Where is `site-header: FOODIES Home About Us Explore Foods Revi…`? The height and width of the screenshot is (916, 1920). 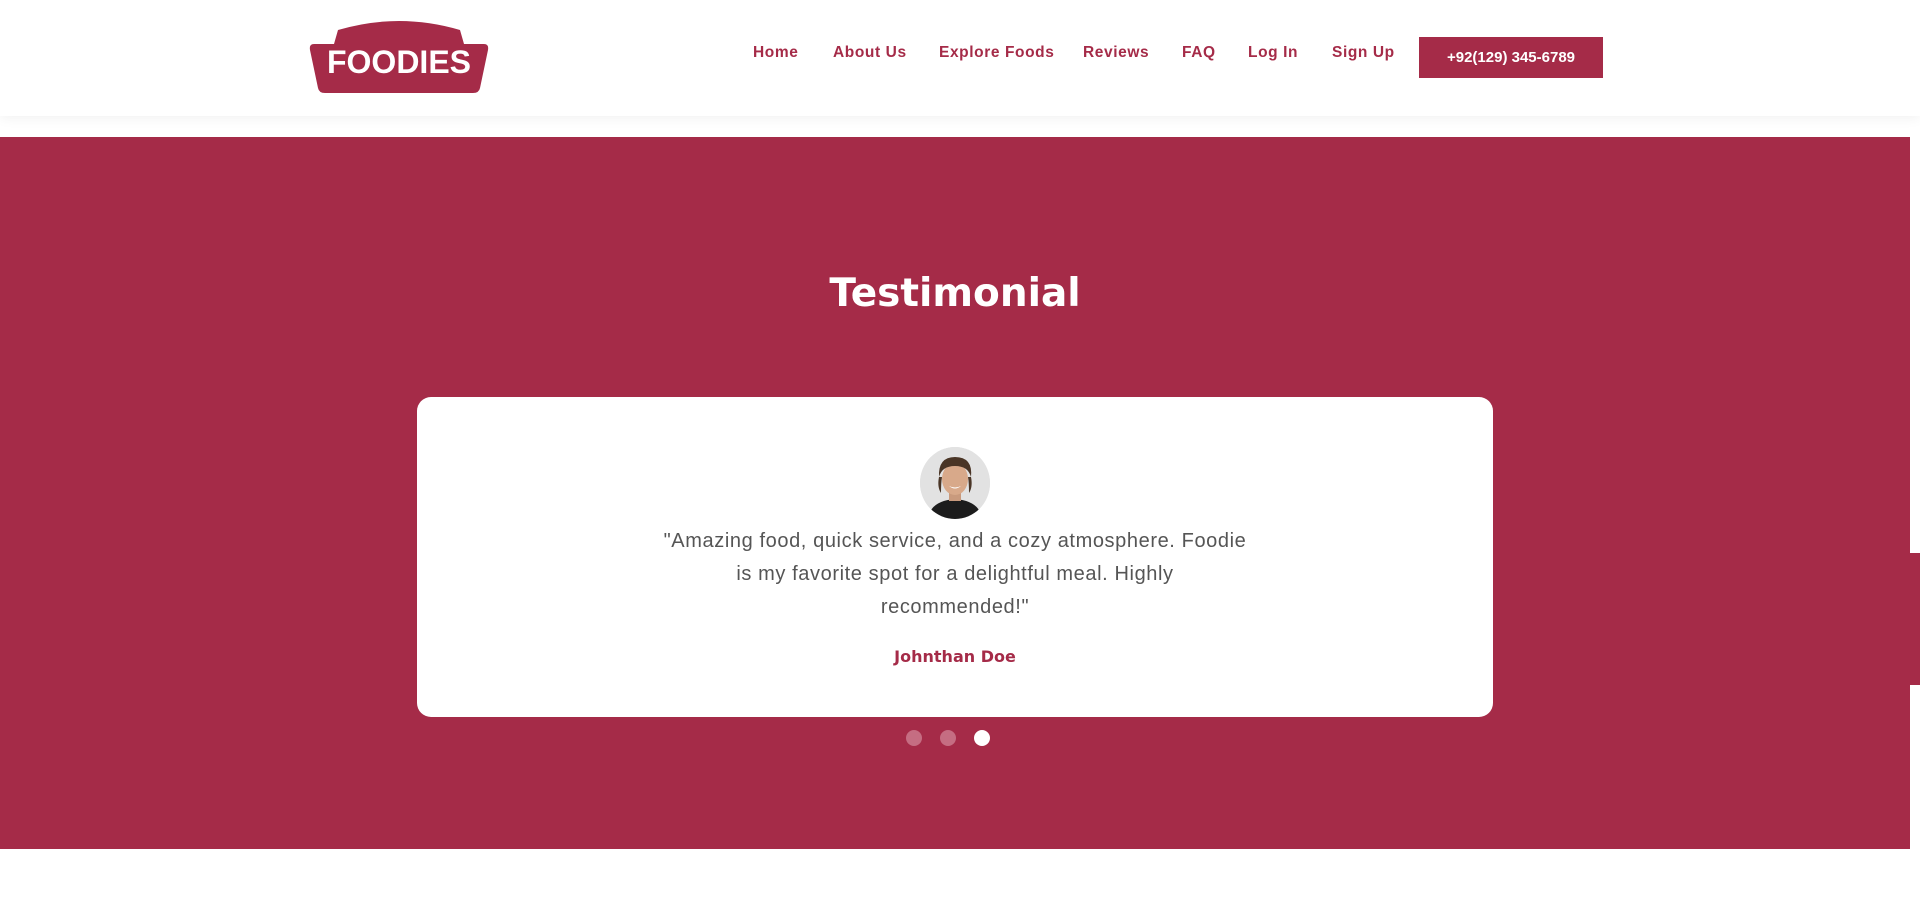 site-header: FOODIES Home About Us Explore Foods Revi… is located at coordinates (960, 58).